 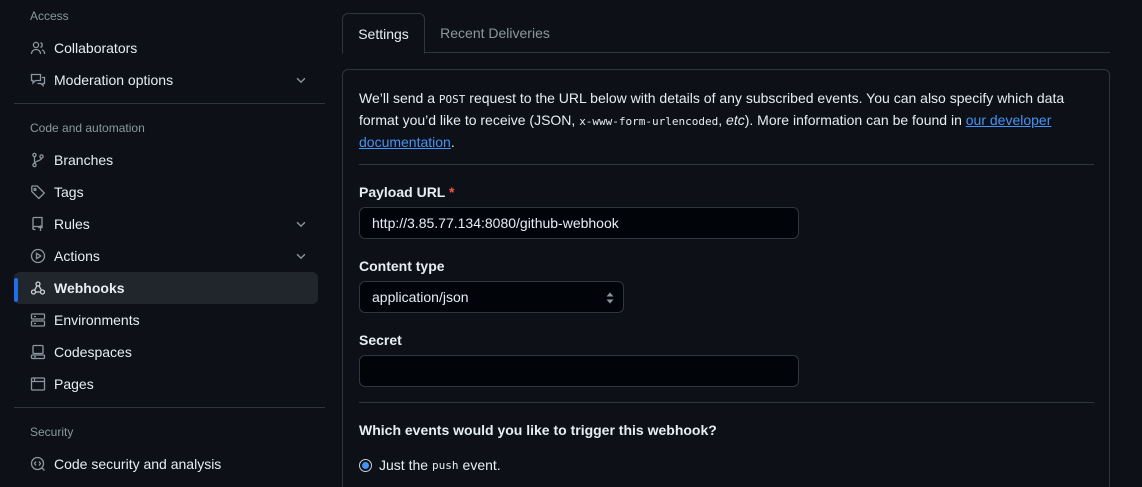 I want to click on section-title-security: Security, so click(x=52, y=432).